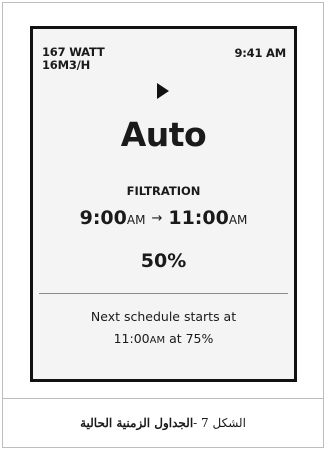  I want to click on next-time: 11:00, so click(131, 338).